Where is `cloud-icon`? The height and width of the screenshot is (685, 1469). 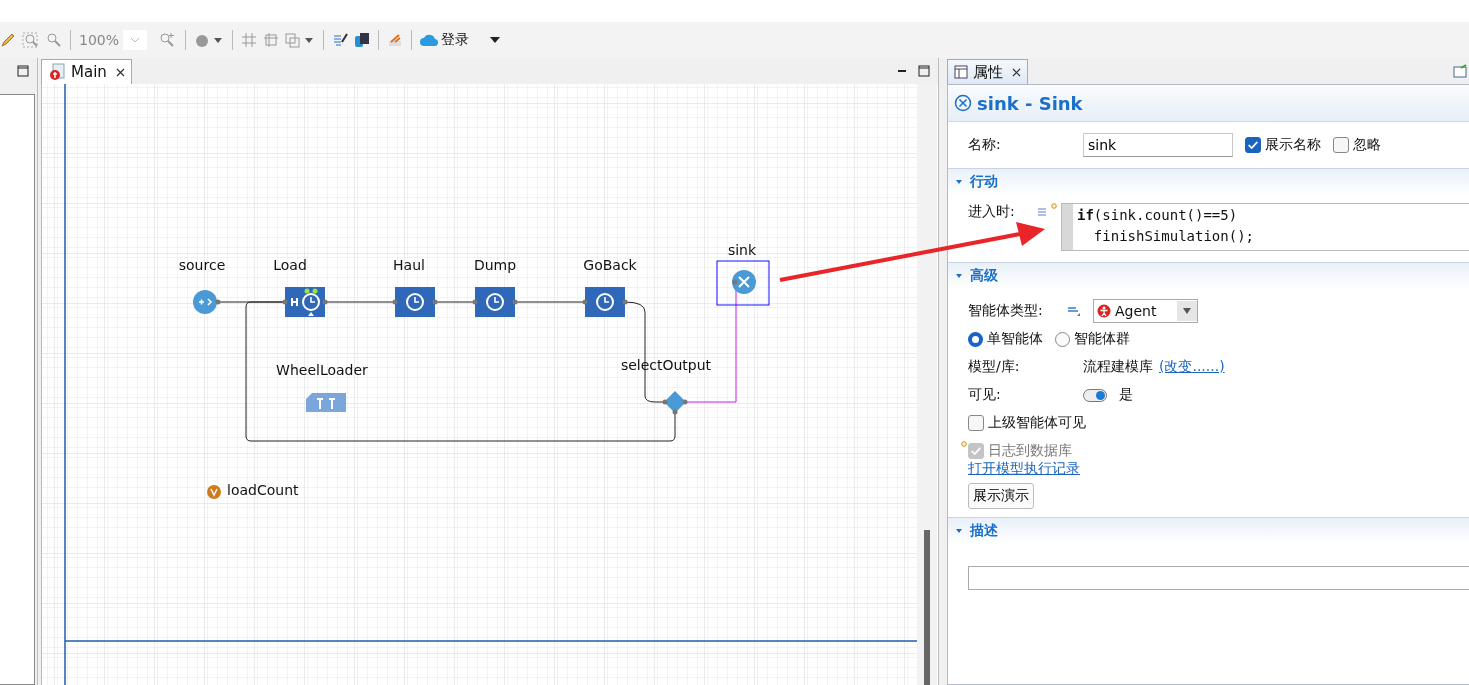 cloud-icon is located at coordinates (429, 40).